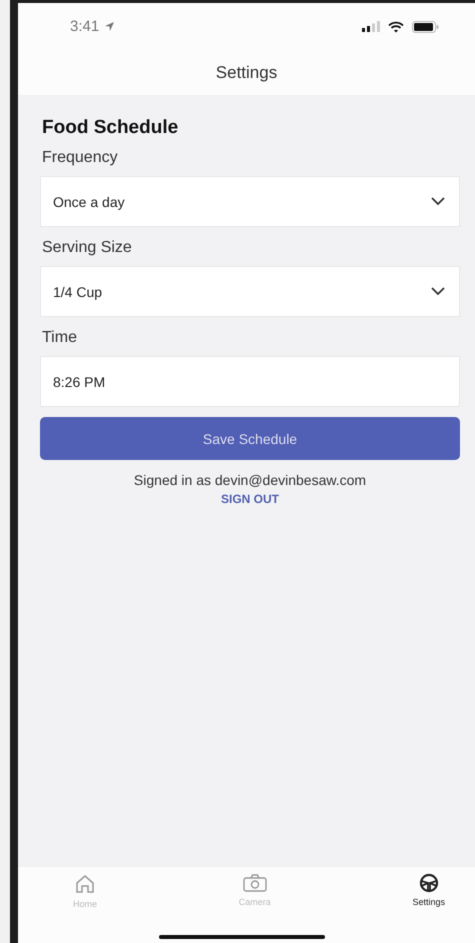  What do you see at coordinates (250, 381) in the screenshot?
I see `input-field: 8:26 PM` at bounding box center [250, 381].